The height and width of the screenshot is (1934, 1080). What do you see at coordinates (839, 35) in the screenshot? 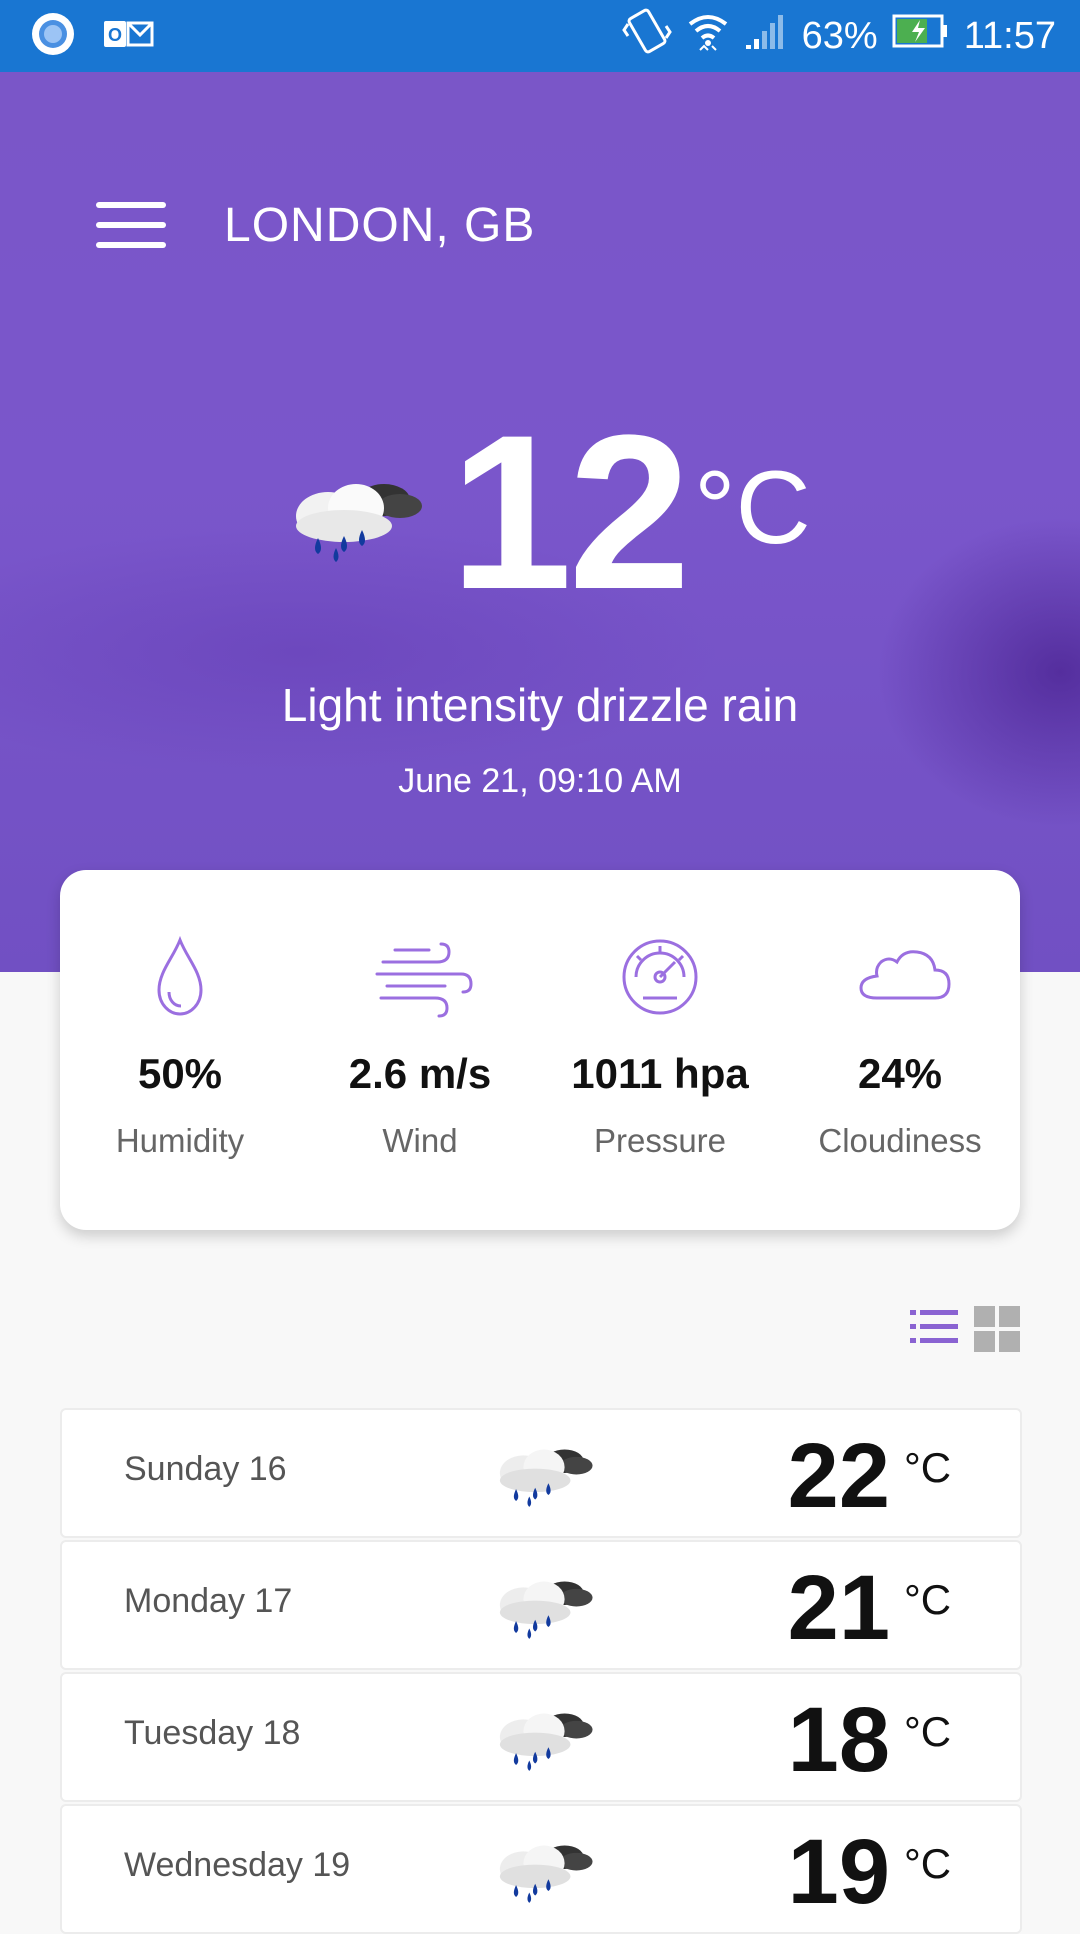
I see `battery-percentage: 63%` at bounding box center [839, 35].